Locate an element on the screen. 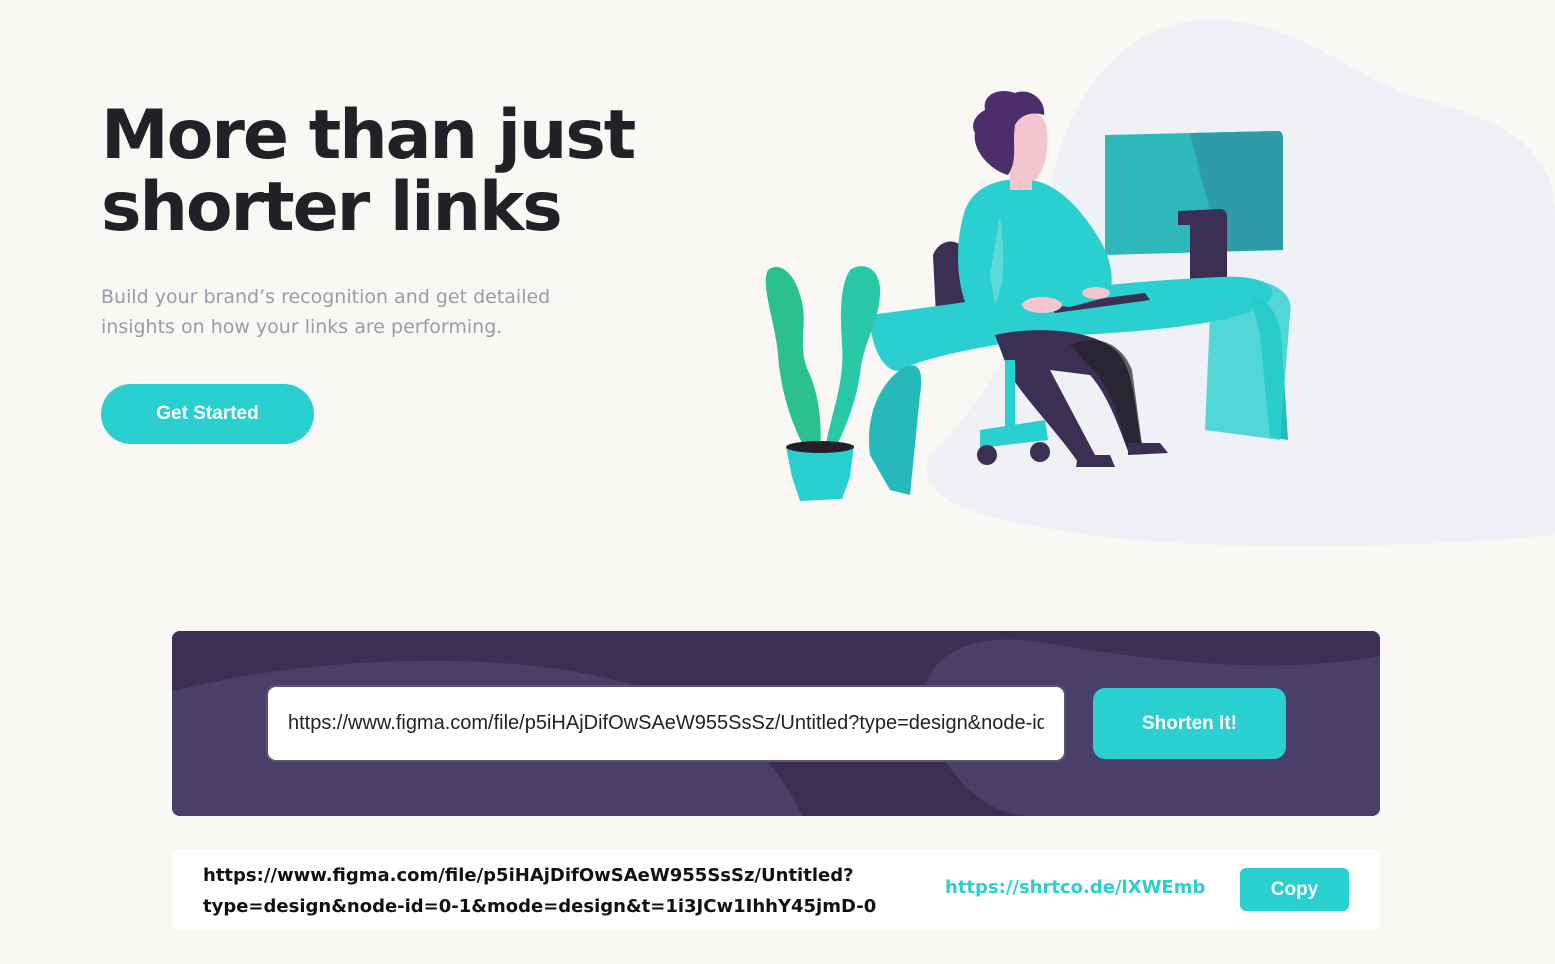  copy-button: Copy is located at coordinates (1294, 889).